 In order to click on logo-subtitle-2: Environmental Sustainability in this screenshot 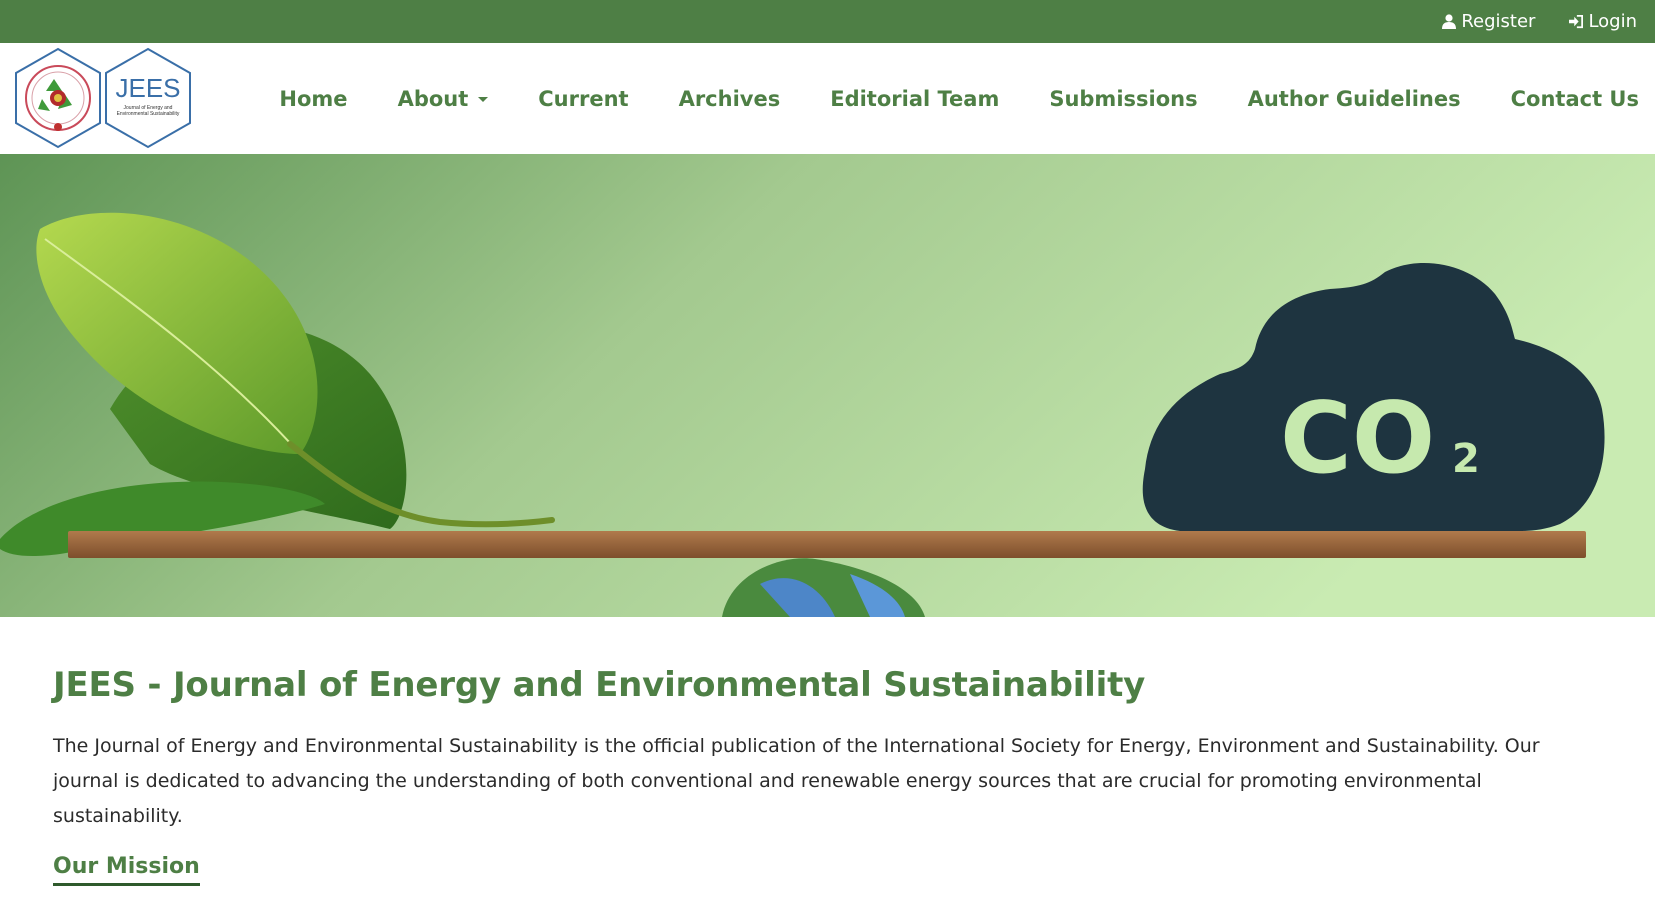, I will do `click(148, 114)`.